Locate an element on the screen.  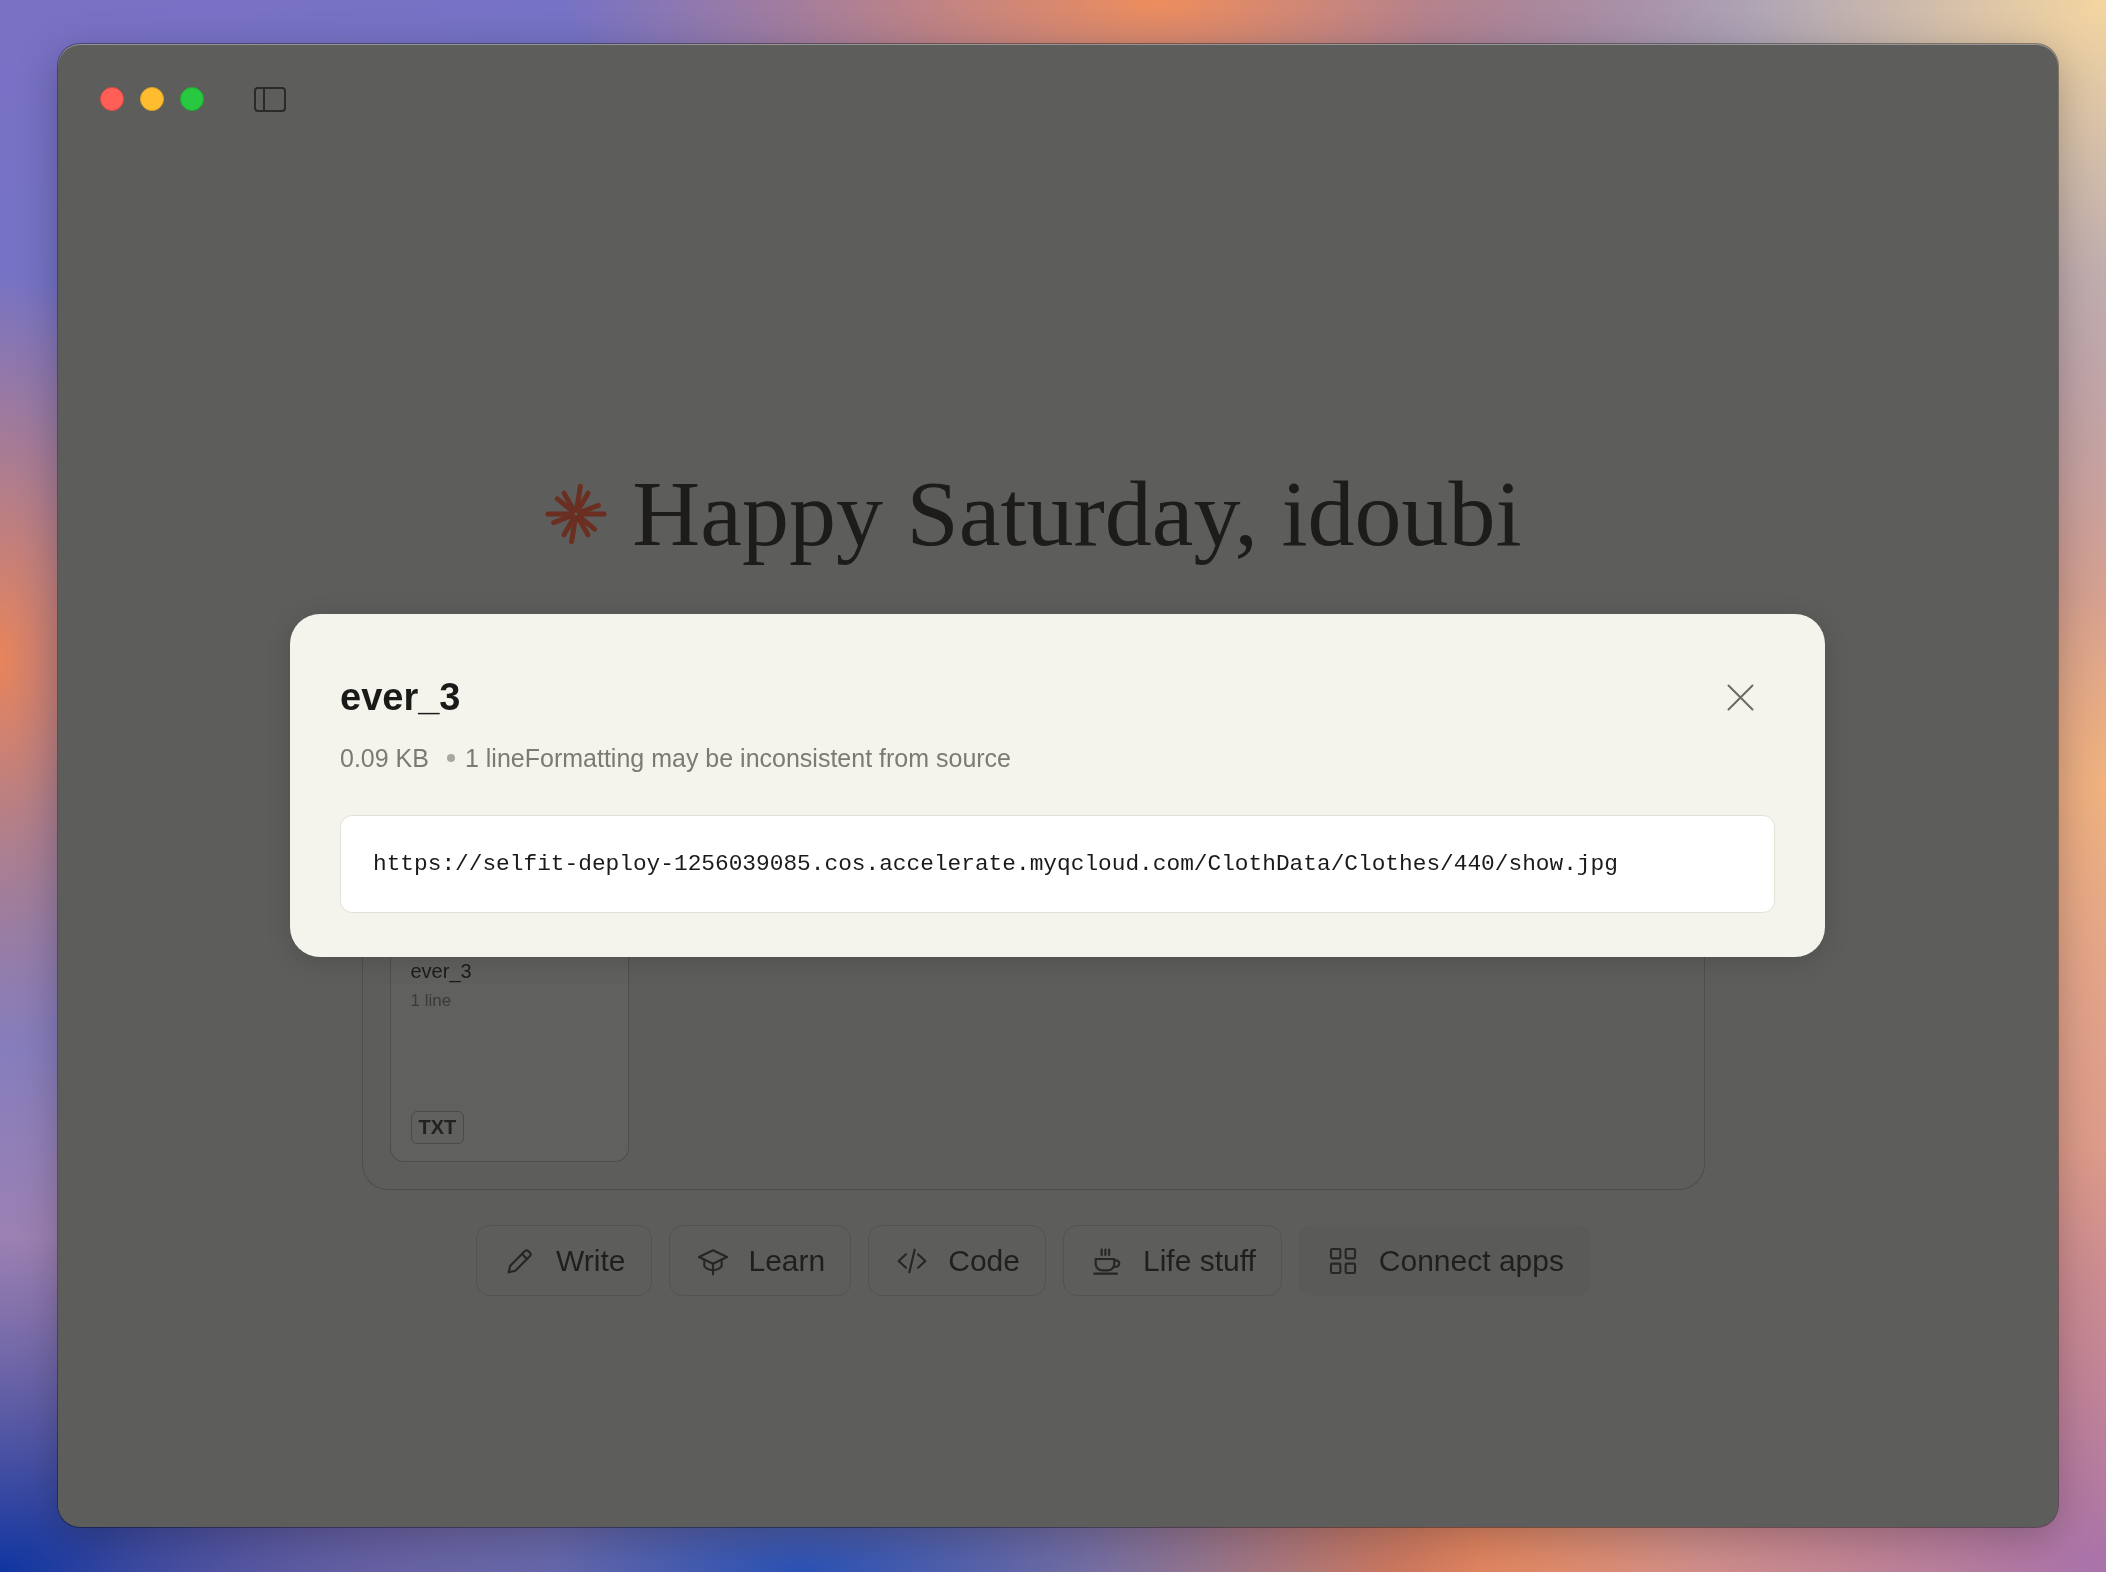
suggestion-button: Life stuff is located at coordinates (1172, 1260).